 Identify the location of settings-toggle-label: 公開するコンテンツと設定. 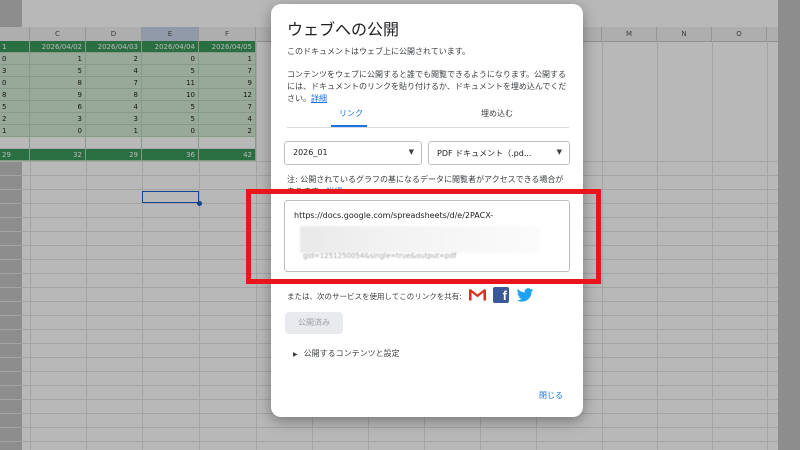
(351, 353).